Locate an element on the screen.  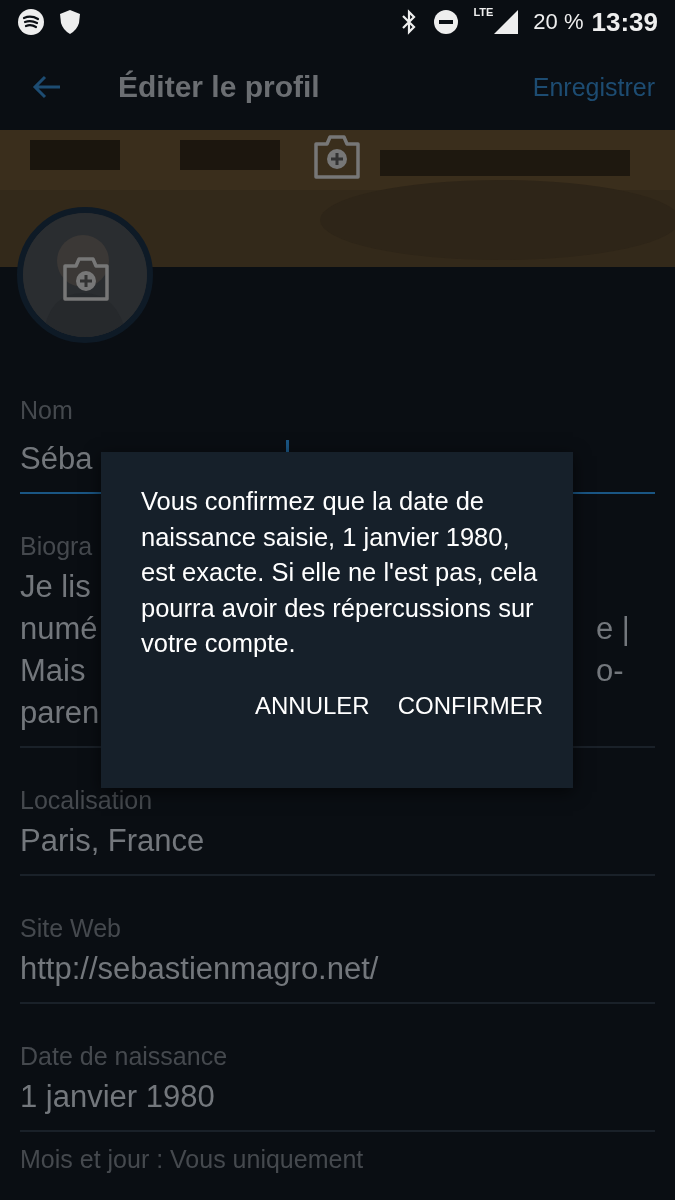
clock: 13:39 is located at coordinates (624, 22).